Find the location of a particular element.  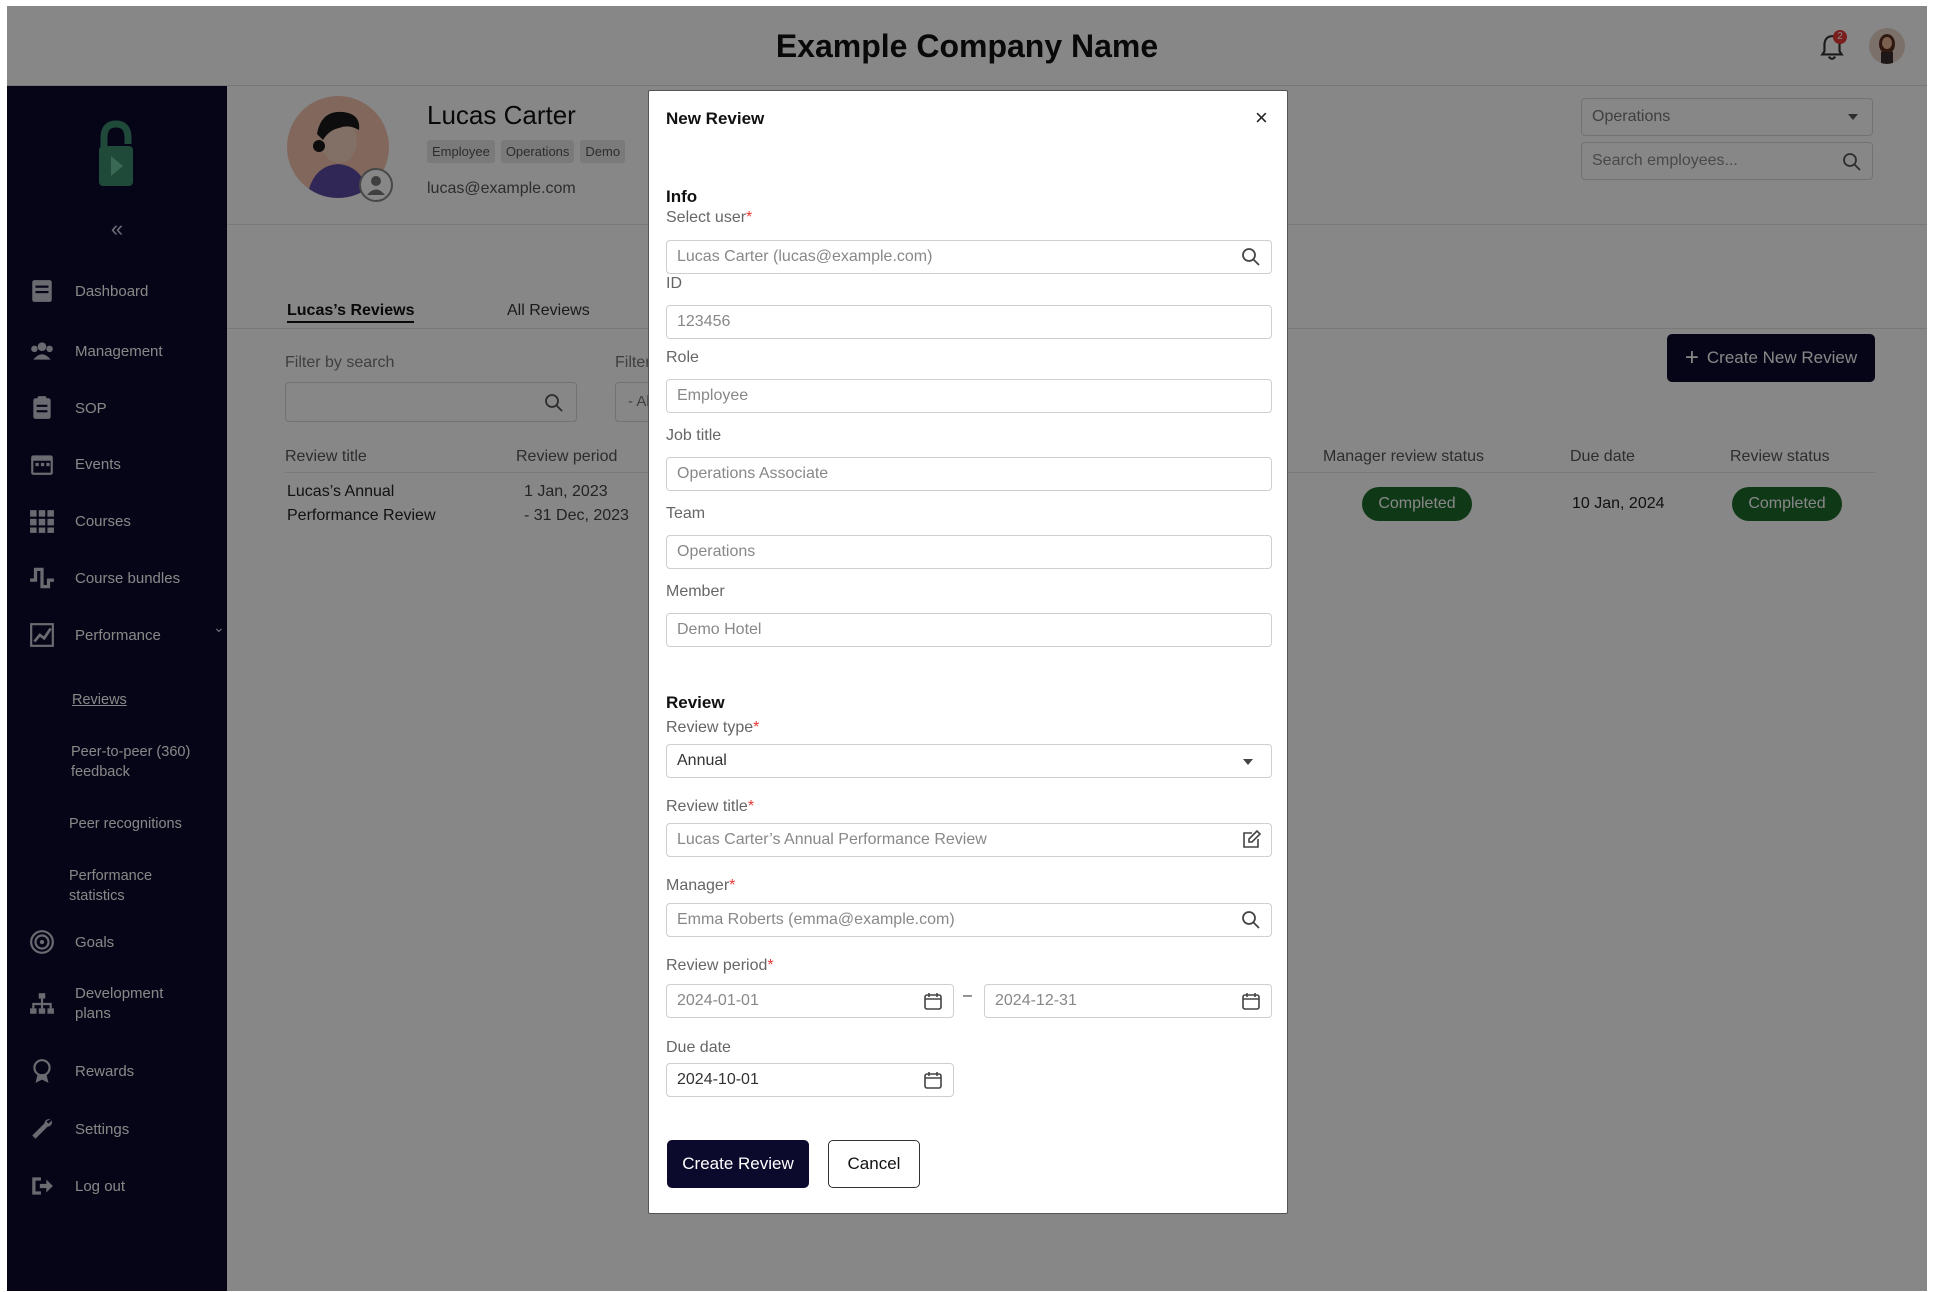

create-review-button: Create Review is located at coordinates (738, 1164).